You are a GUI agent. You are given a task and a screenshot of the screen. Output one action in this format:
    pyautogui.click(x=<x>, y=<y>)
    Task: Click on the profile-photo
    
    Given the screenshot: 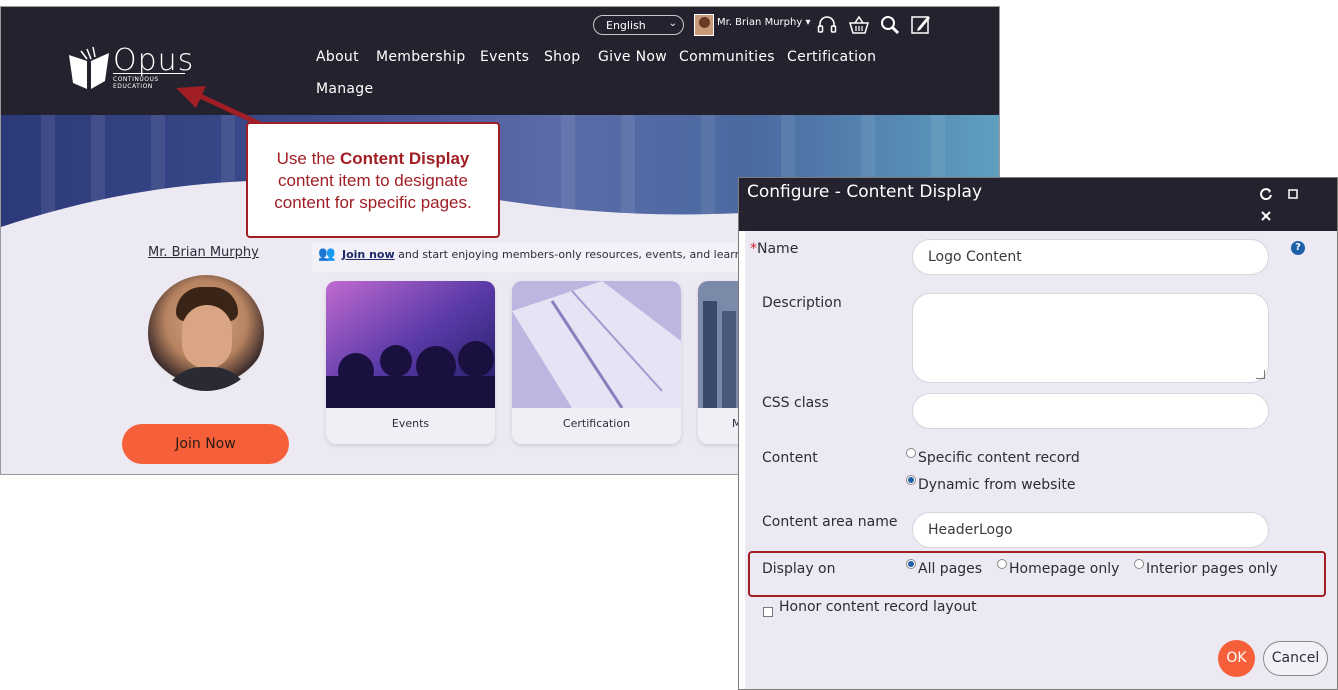 What is the action you would take?
    pyautogui.click(x=206, y=333)
    